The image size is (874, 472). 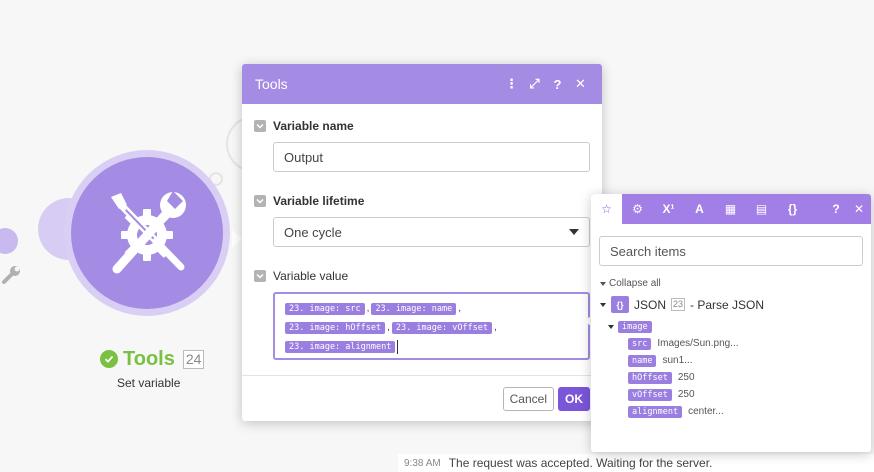 What do you see at coordinates (749, 377) in the screenshot?
I see `tree-leaf: hOffset 250` at bounding box center [749, 377].